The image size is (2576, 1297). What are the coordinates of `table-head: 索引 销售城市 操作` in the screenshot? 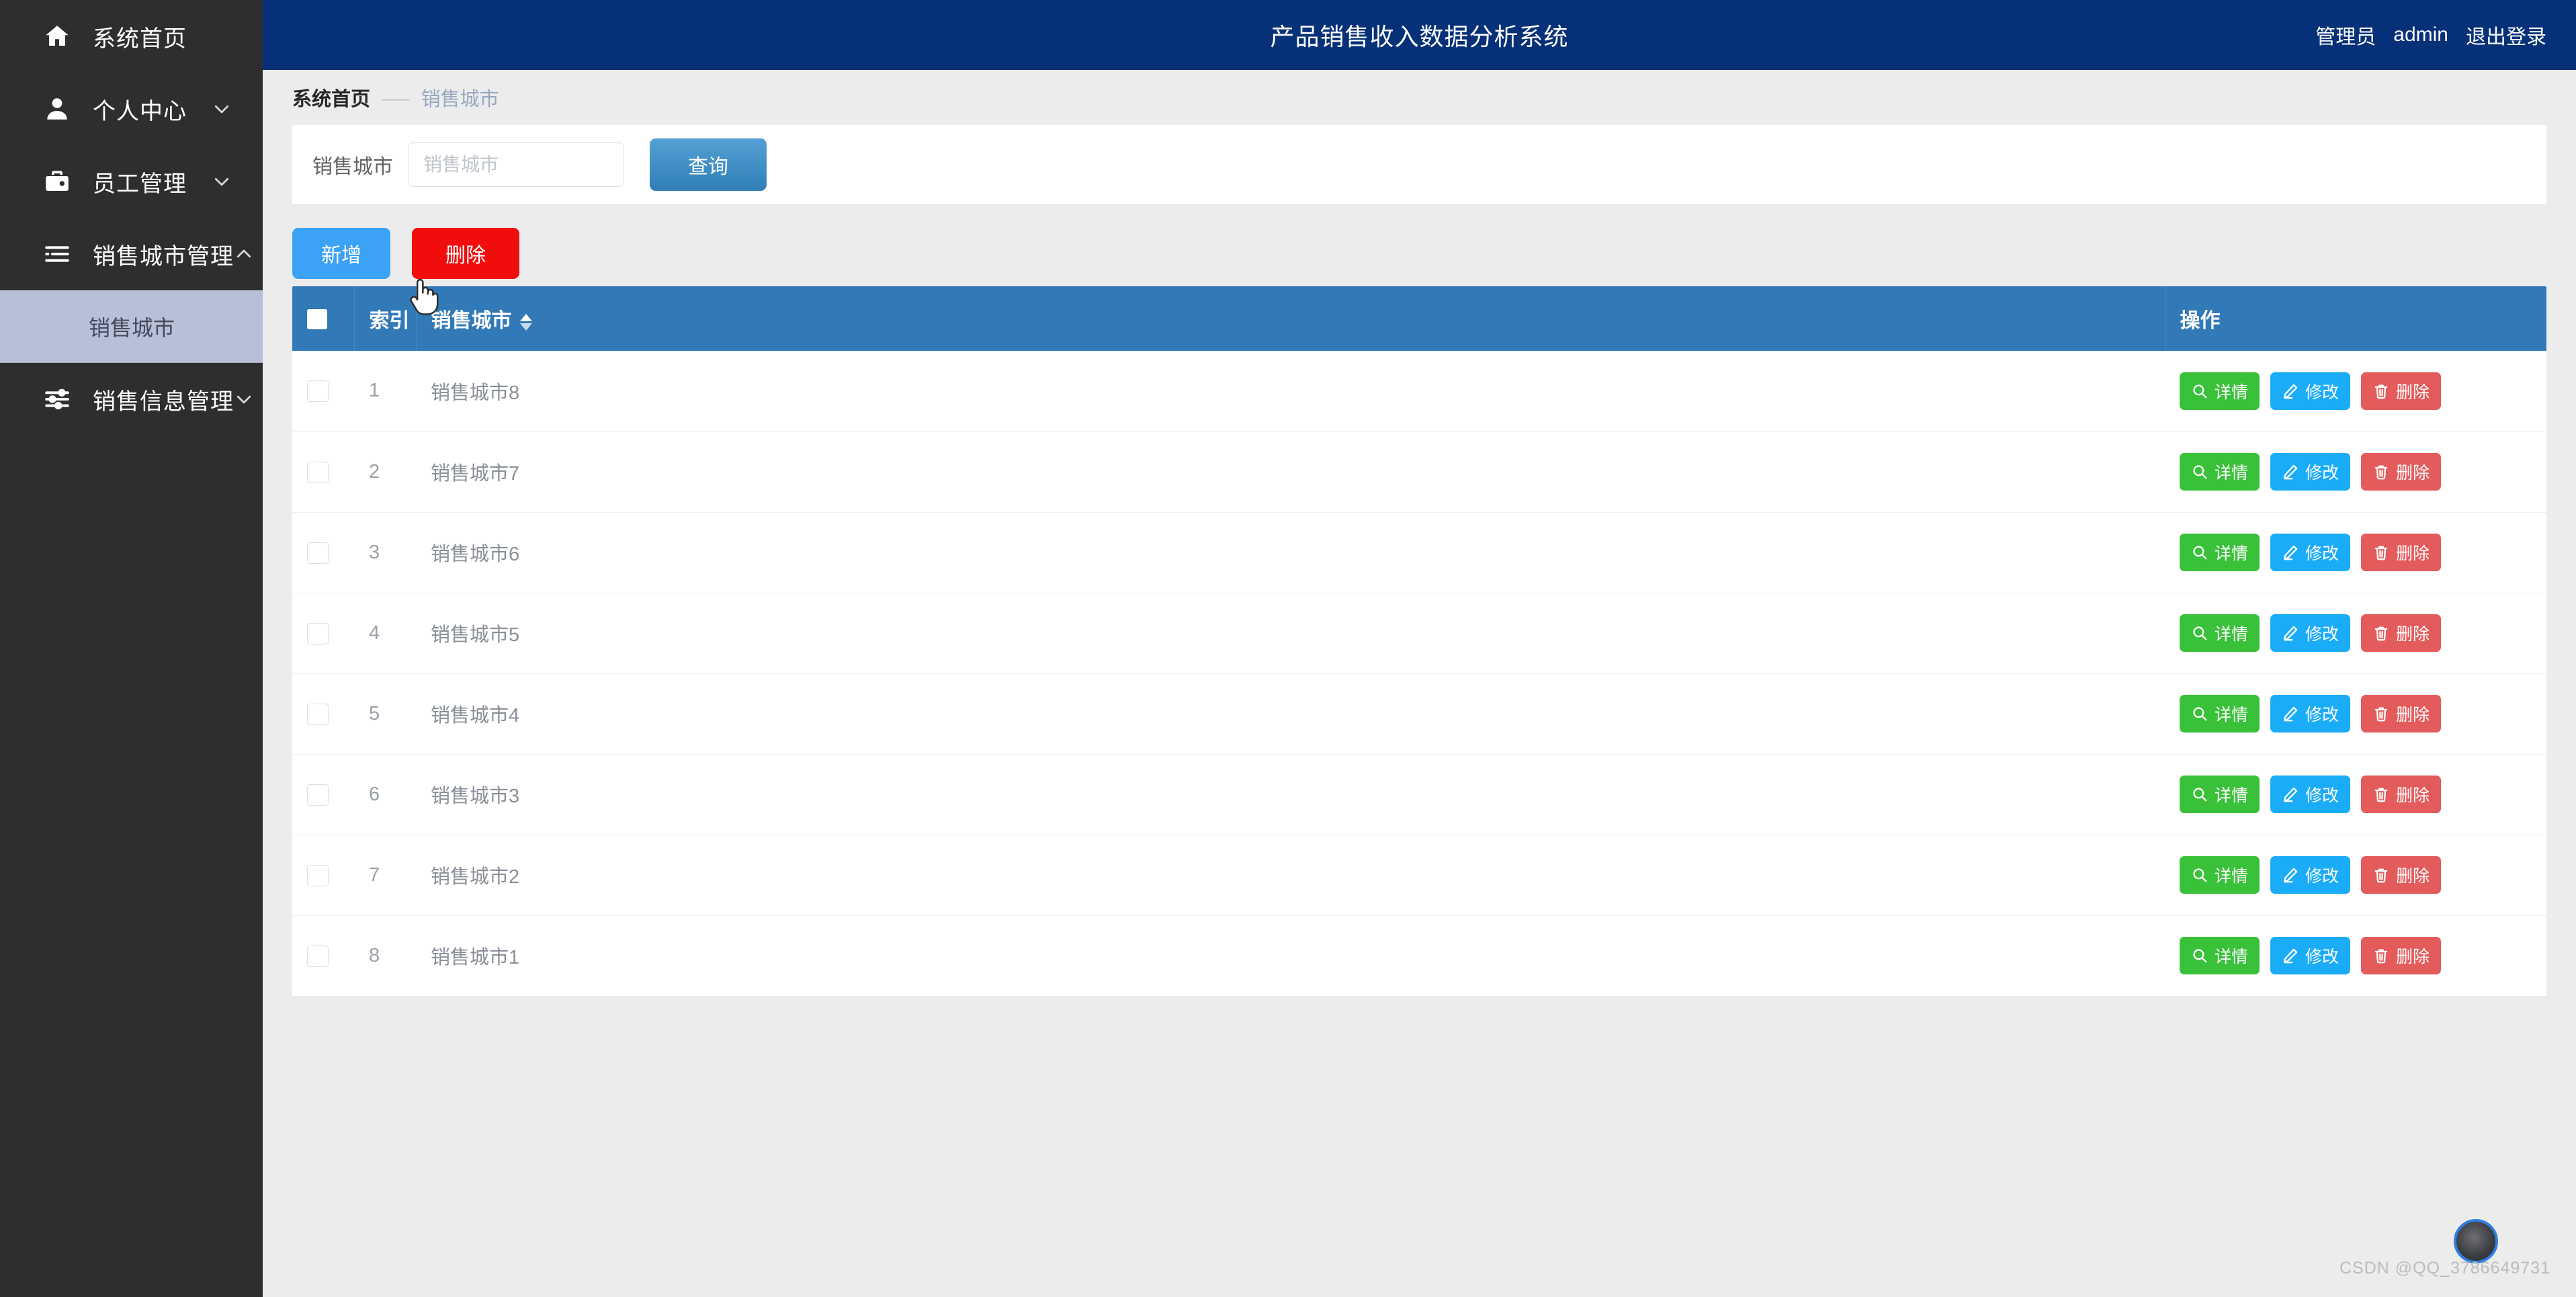 It's located at (1419, 318).